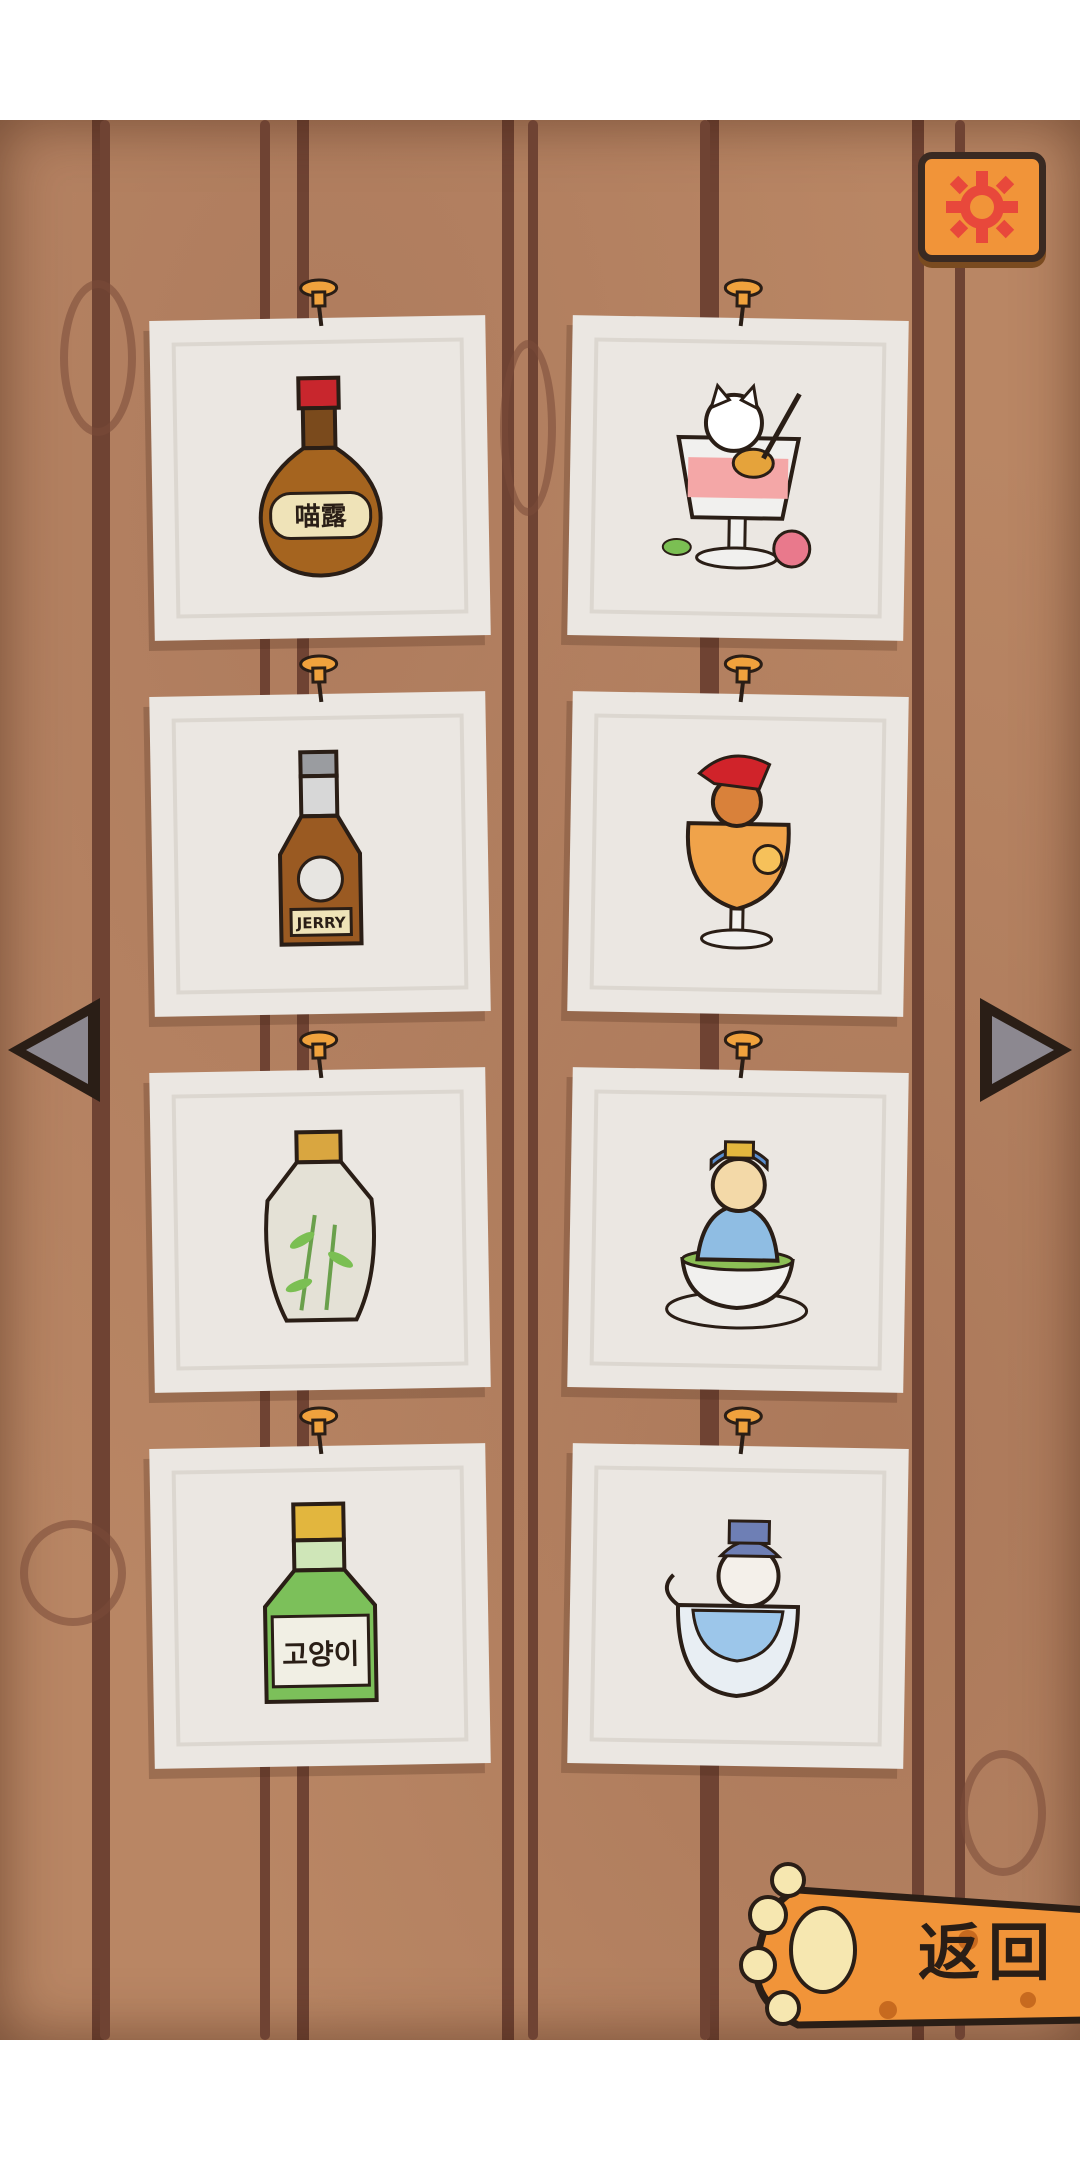 The width and height of the screenshot is (1080, 2160). I want to click on whisky-bottle-icon: JERRY, so click(320, 848).